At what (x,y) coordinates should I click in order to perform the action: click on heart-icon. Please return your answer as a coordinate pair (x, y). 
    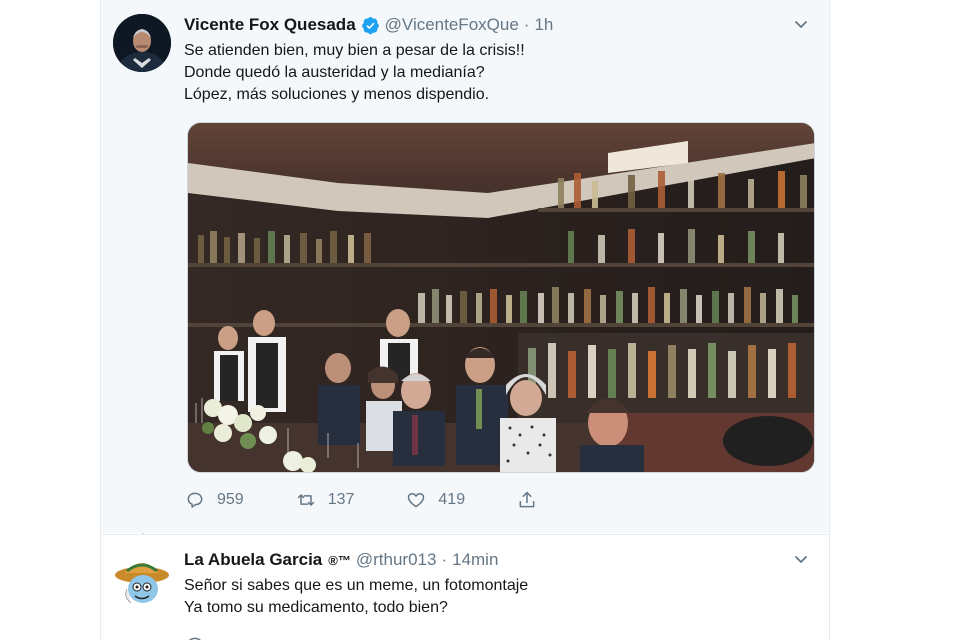
    Looking at the image, I should click on (416, 500).